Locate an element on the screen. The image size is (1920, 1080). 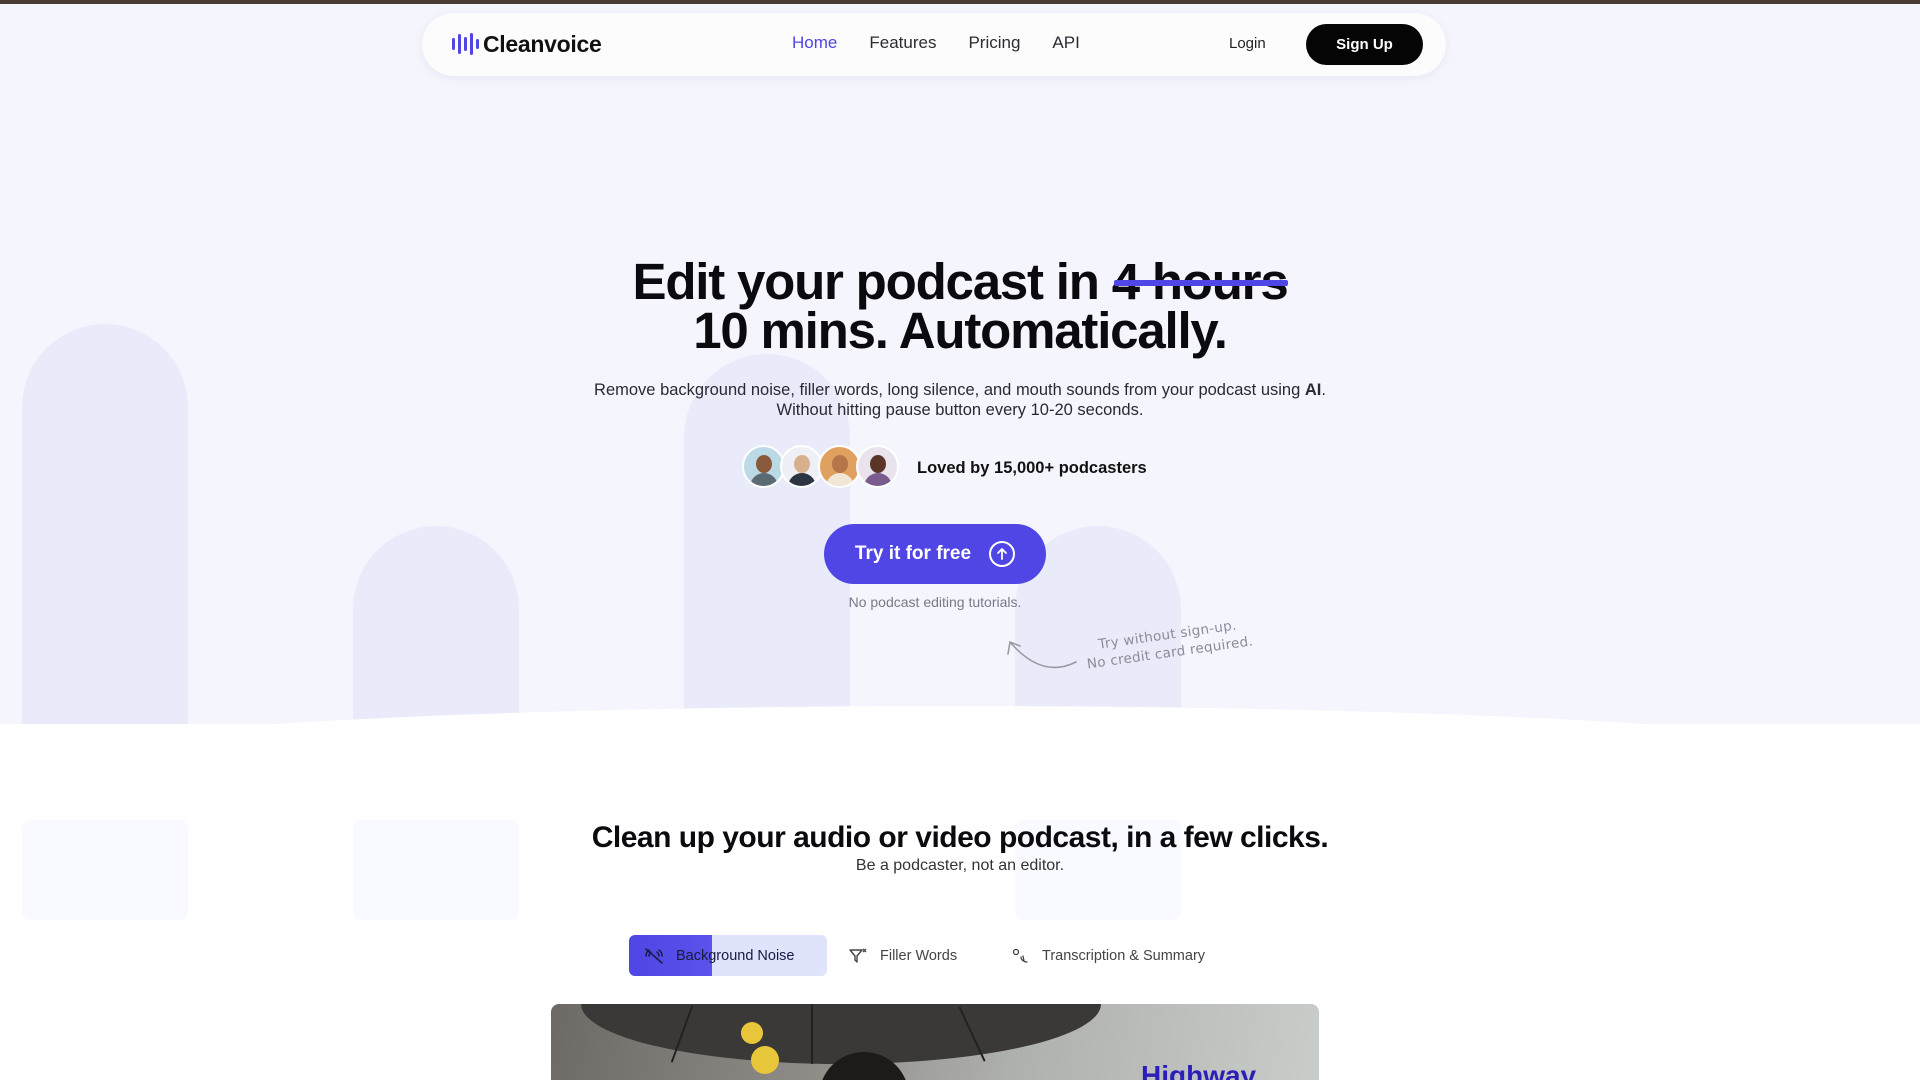
waveform-logo-icon is located at coordinates (465, 44).